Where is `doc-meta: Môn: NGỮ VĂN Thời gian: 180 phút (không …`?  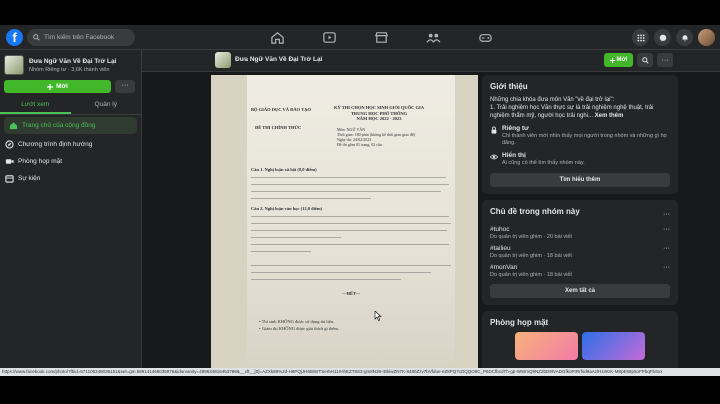
doc-meta: Môn: NGỮ VĂN Thời gian: 180 phút (không … is located at coordinates (376, 137).